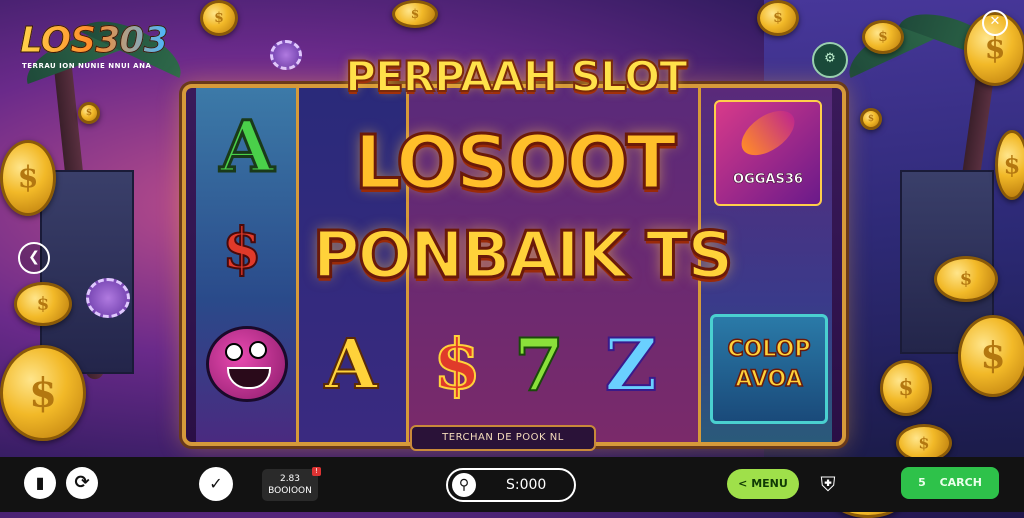 The width and height of the screenshot is (1024, 518). Describe the element at coordinates (526, 485) in the screenshot. I see `balance-value: S:000` at that location.